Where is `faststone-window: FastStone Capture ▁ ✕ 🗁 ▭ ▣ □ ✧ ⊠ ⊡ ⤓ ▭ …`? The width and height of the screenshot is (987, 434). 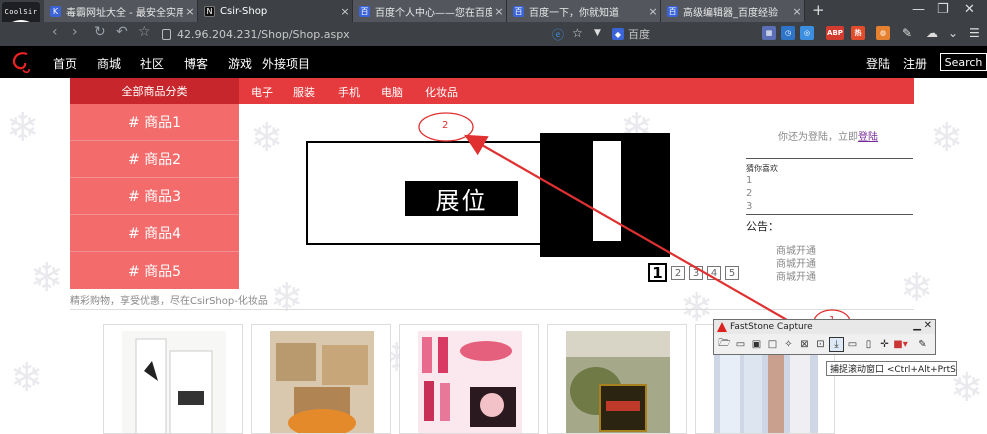 faststone-window: FastStone Capture ▁ ✕ 🗁 ▭ ▣ □ ✧ ⊠ ⊡ ⤓ ▭ … is located at coordinates (824, 337).